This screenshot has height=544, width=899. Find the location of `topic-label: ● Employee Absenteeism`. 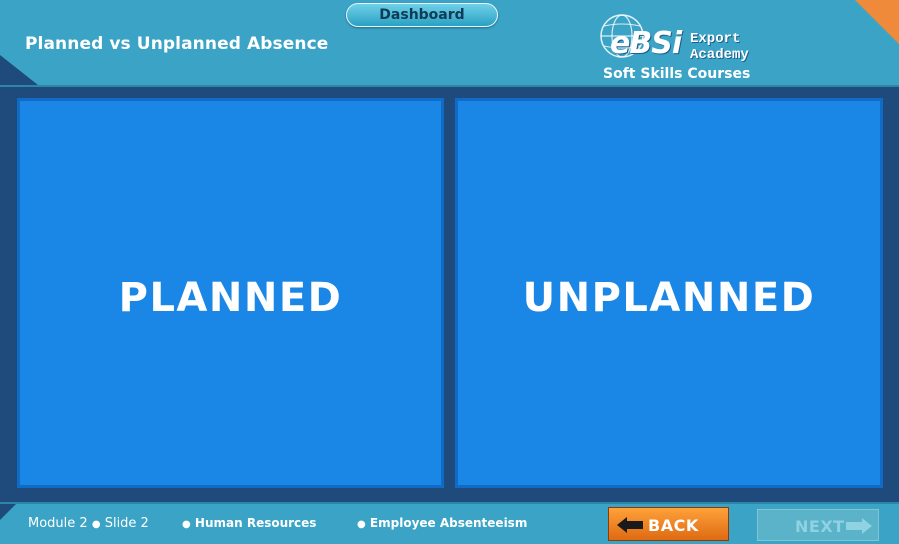

topic-label: ● Employee Absenteeism is located at coordinates (442, 523).